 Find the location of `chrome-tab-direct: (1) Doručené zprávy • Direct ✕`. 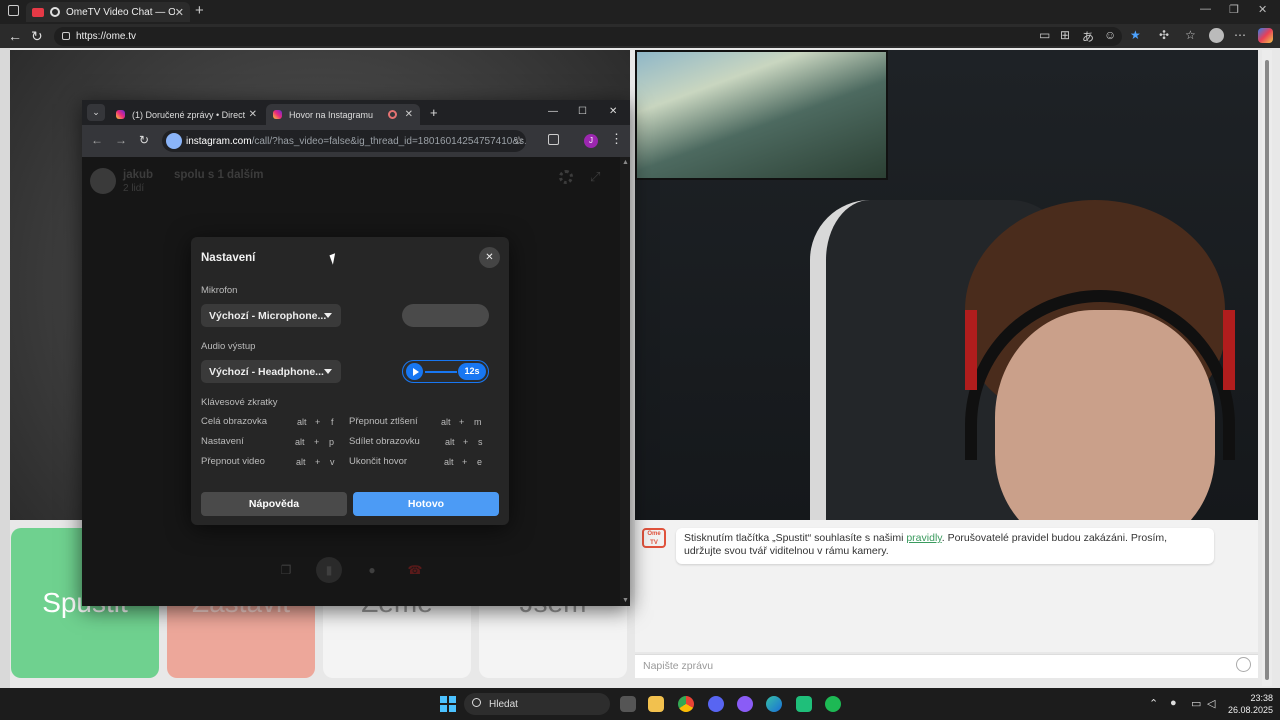

chrome-tab-direct: (1) Doručené zprávy • Direct ✕ is located at coordinates (186, 114).